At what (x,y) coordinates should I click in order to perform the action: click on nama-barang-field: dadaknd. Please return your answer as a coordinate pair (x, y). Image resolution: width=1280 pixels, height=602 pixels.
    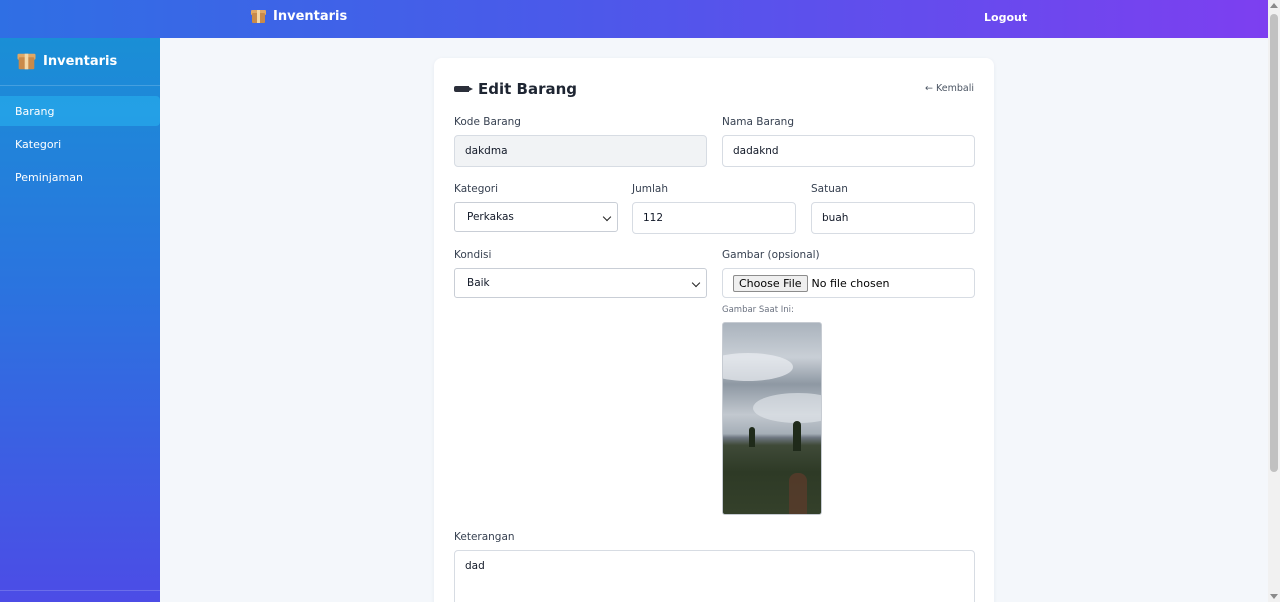
    Looking at the image, I should click on (848, 151).